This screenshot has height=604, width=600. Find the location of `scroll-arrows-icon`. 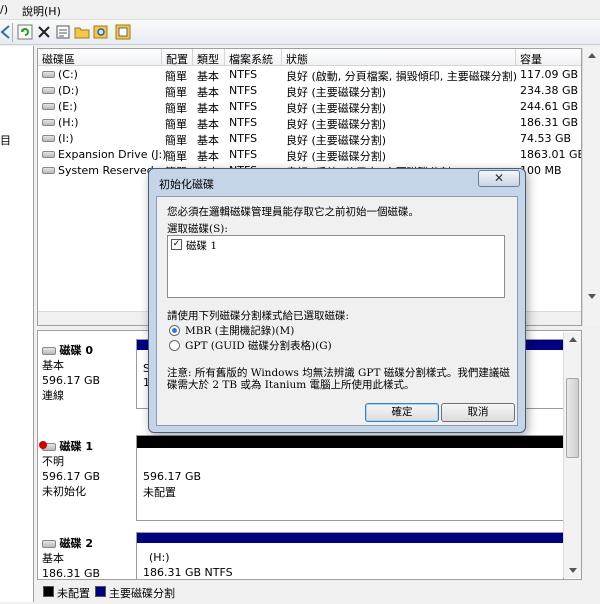

scroll-arrows-icon is located at coordinates (592, 176).